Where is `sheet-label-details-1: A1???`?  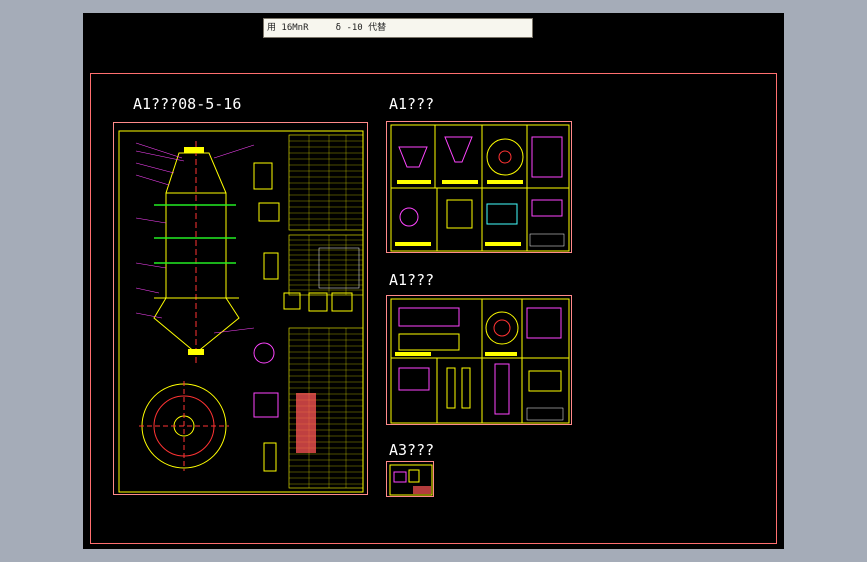 sheet-label-details-1: A1??? is located at coordinates (412, 104).